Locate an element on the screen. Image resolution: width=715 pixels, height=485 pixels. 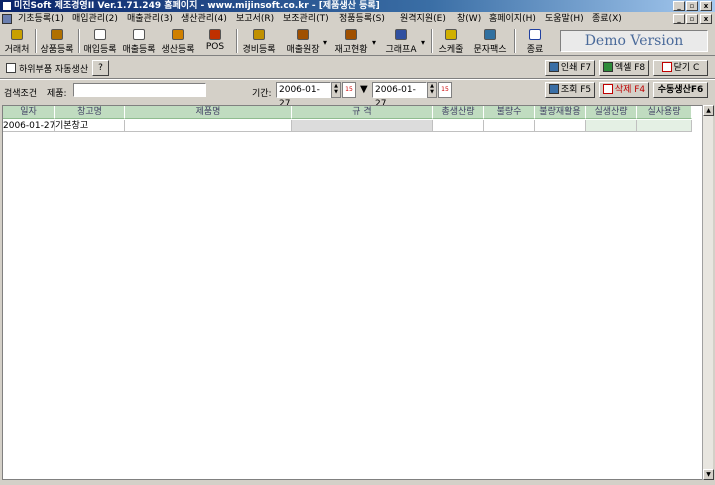
date-to-spinner: ▲ ▼ is located at coordinates (432, 90).